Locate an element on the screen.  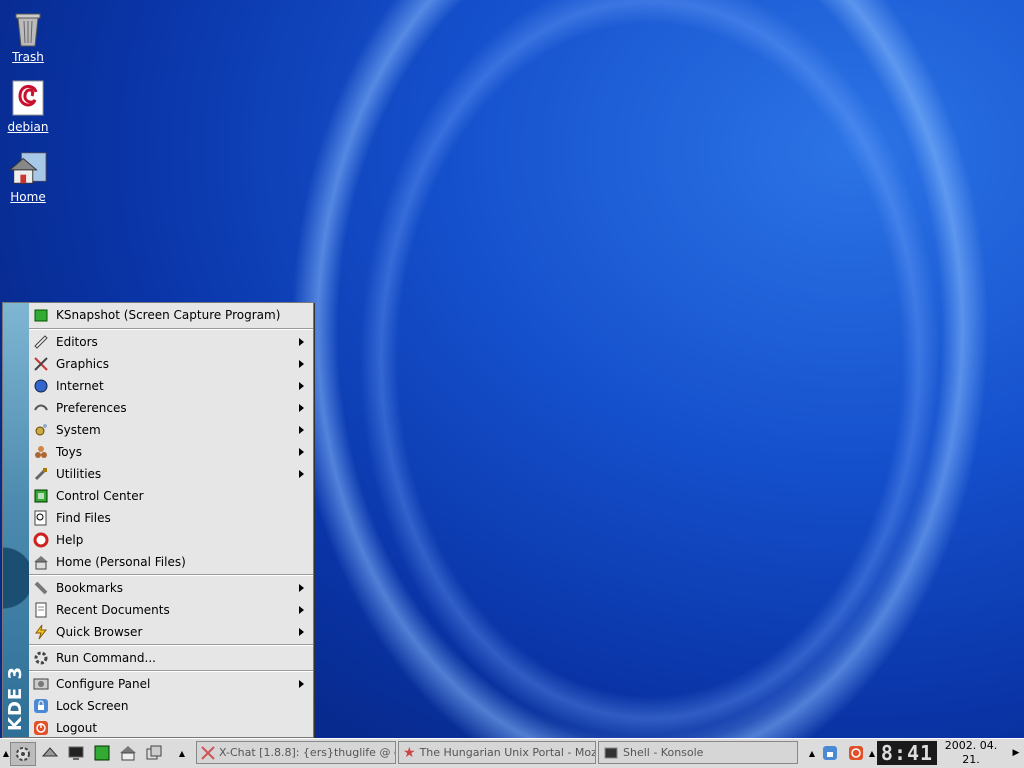
monitor-icon is located at coordinates (76, 753).